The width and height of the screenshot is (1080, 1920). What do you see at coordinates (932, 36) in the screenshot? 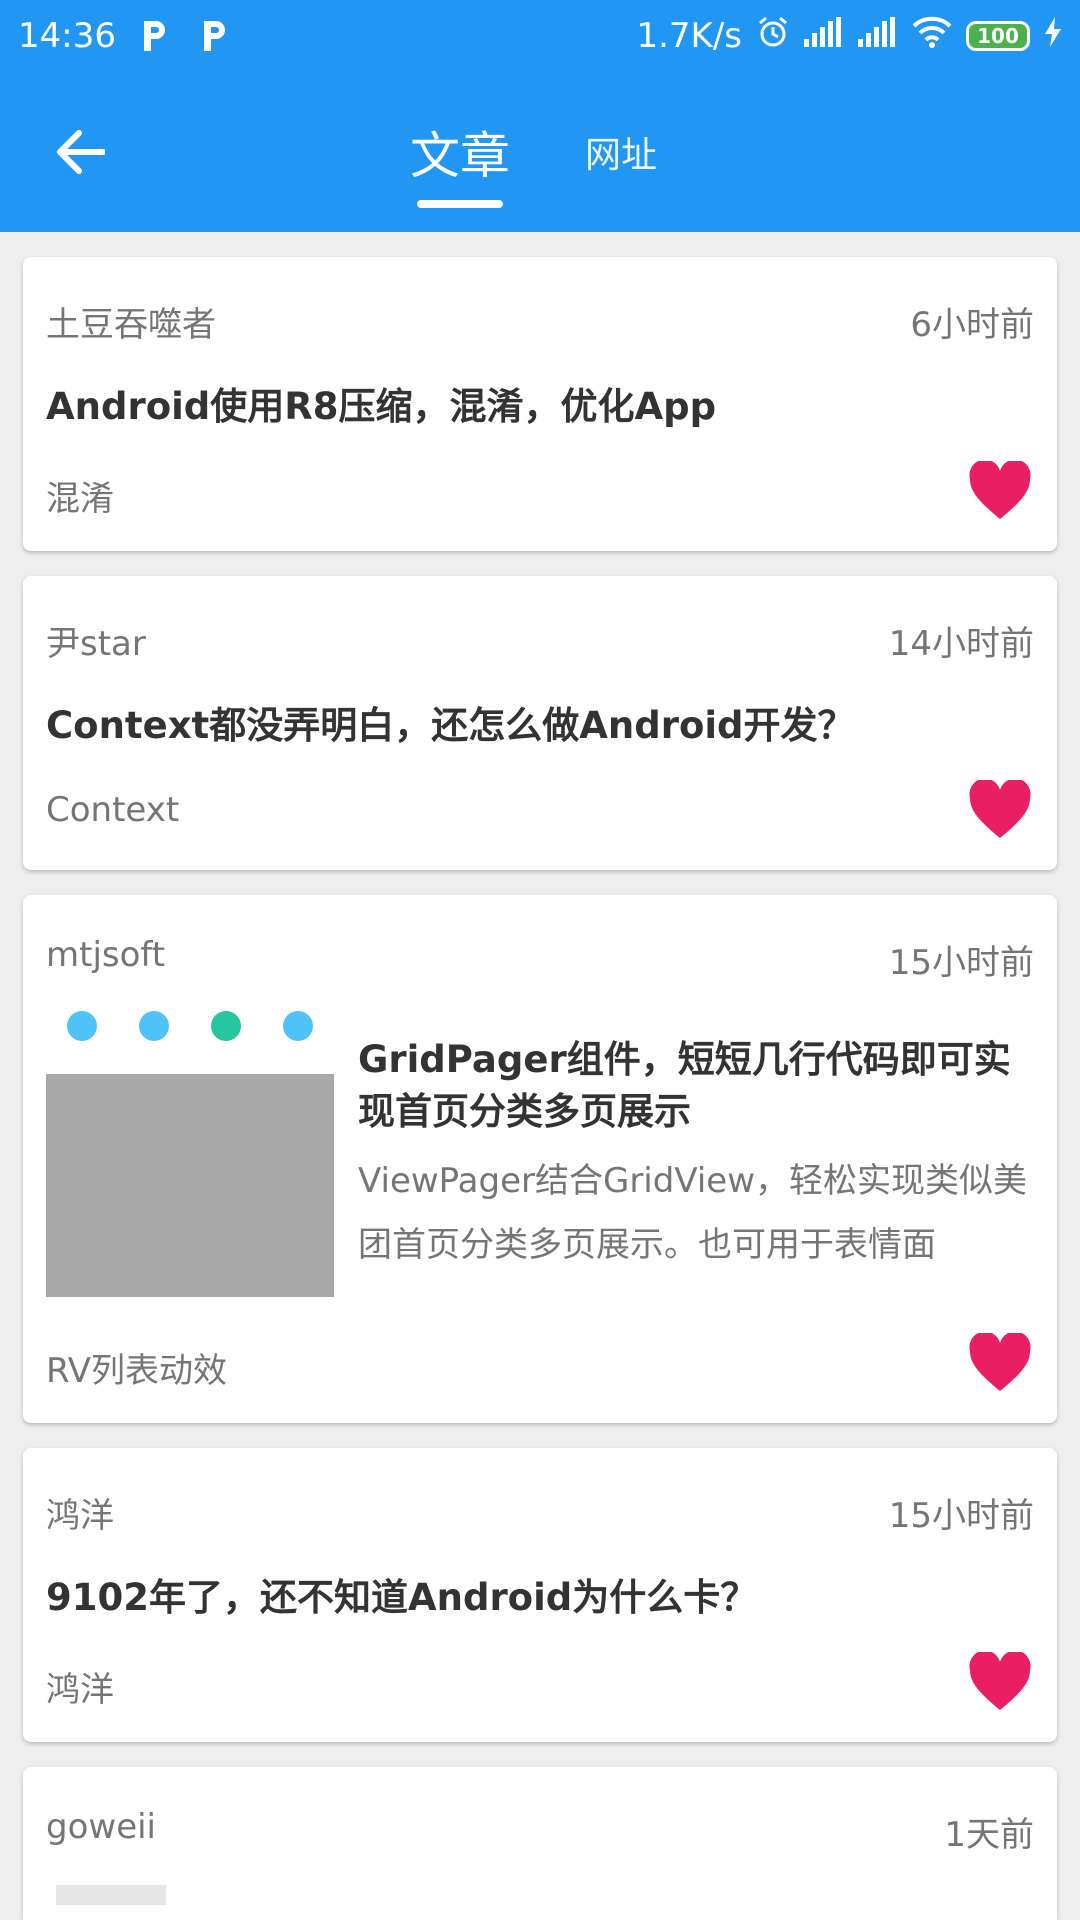
I see `wifi-icon` at bounding box center [932, 36].